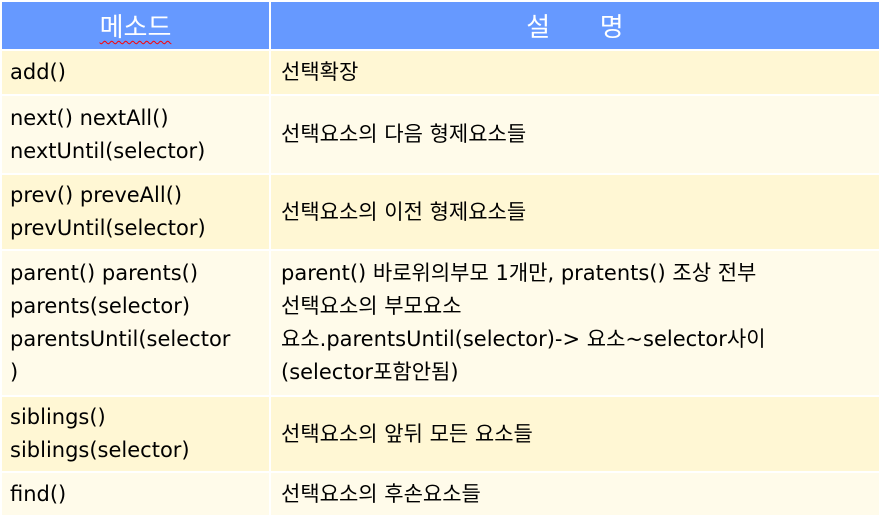 The height and width of the screenshot is (517, 879). I want to click on method-cell: find(), so click(135, 494).